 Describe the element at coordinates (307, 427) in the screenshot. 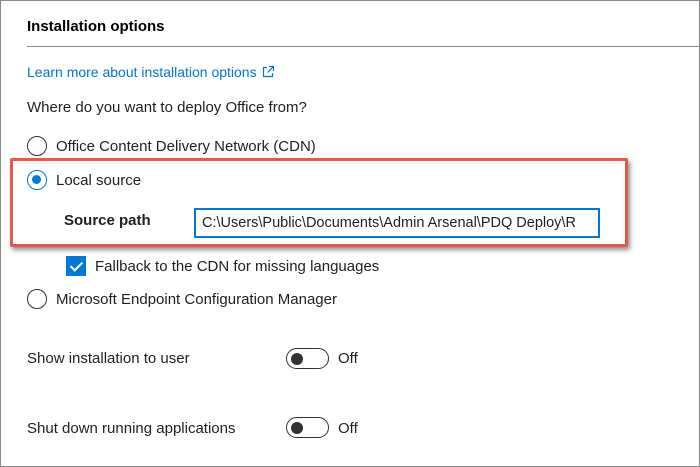

I see `shut-down-apps-toggle` at that location.